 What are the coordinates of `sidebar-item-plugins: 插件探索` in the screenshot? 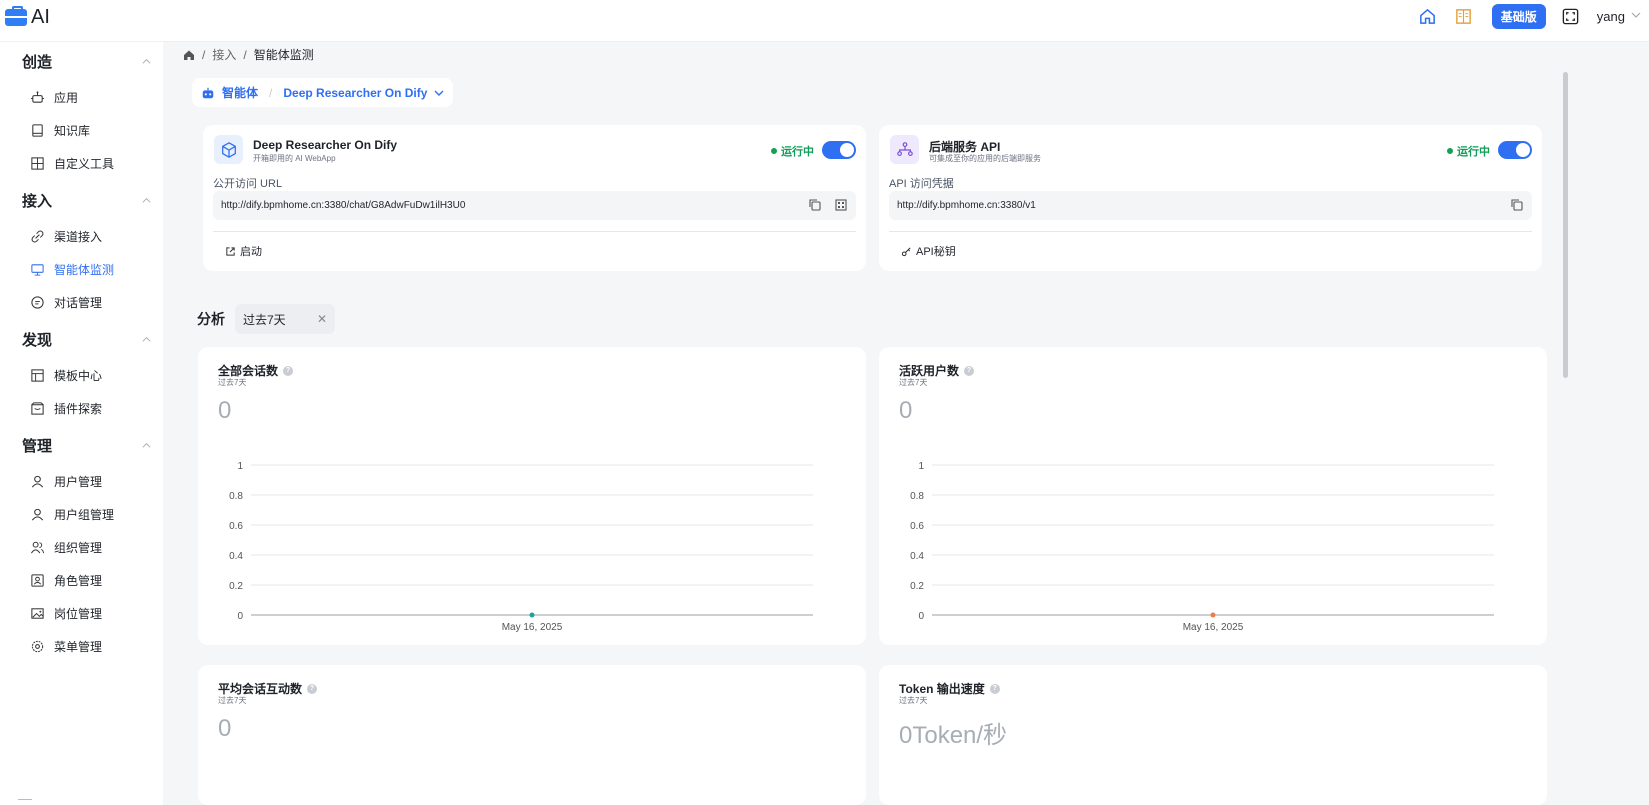 It's located at (66, 408).